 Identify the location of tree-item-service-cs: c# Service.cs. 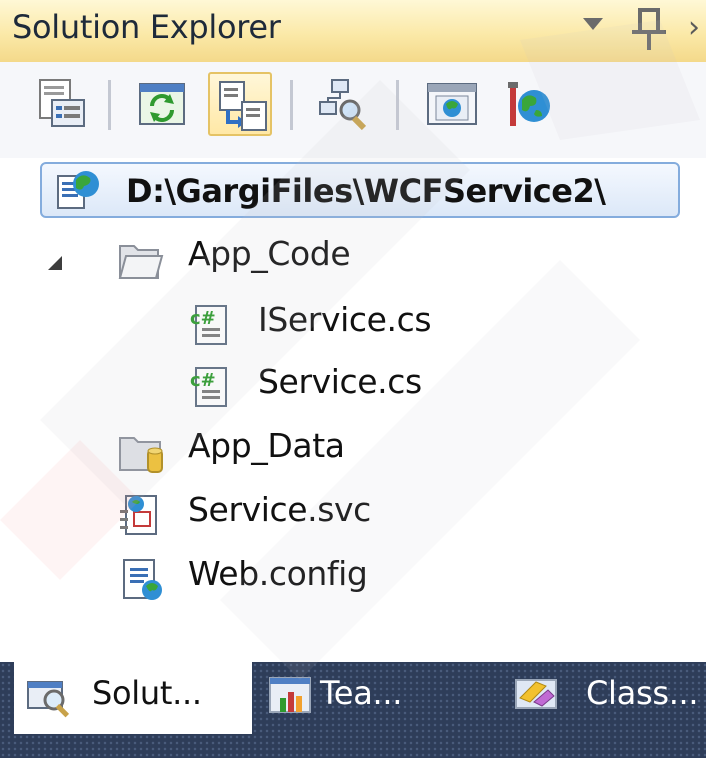
(388, 386).